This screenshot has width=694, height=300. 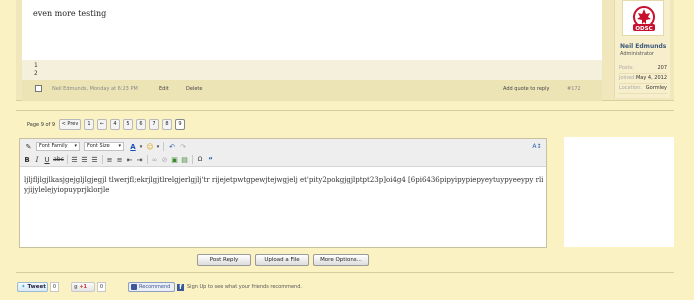 What do you see at coordinates (183, 147) in the screenshot?
I see `redo-icon: ↷` at bounding box center [183, 147].